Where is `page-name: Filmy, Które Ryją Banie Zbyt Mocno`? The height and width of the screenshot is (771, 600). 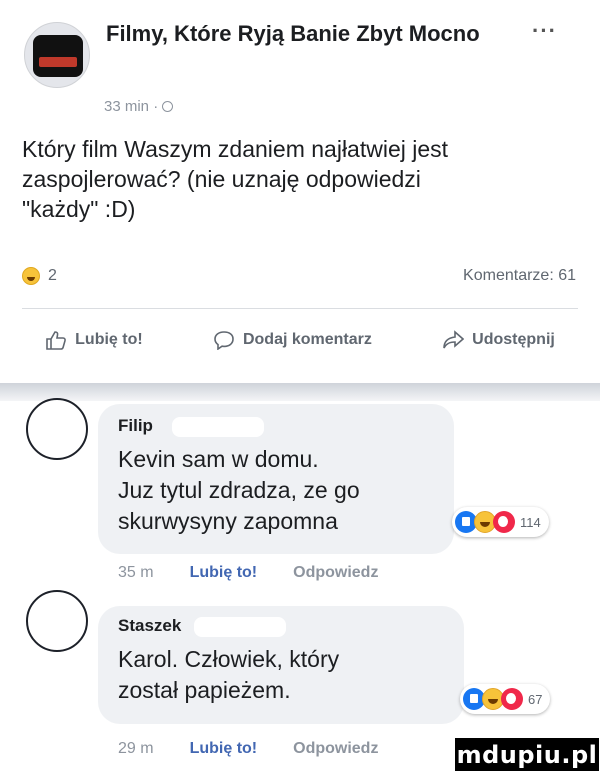 page-name: Filmy, Które Ryją Banie Zbyt Mocno is located at coordinates (306, 33).